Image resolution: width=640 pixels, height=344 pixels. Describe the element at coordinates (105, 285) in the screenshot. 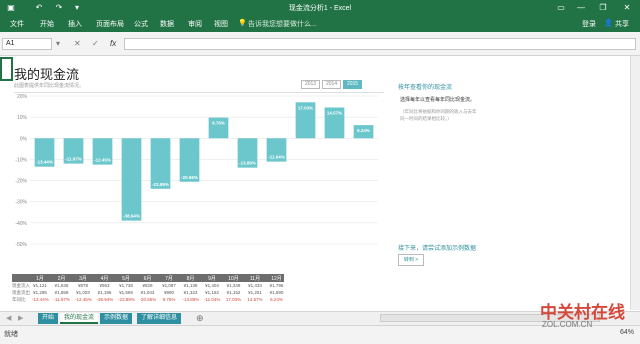

I see `table-cell: ¥953` at that location.